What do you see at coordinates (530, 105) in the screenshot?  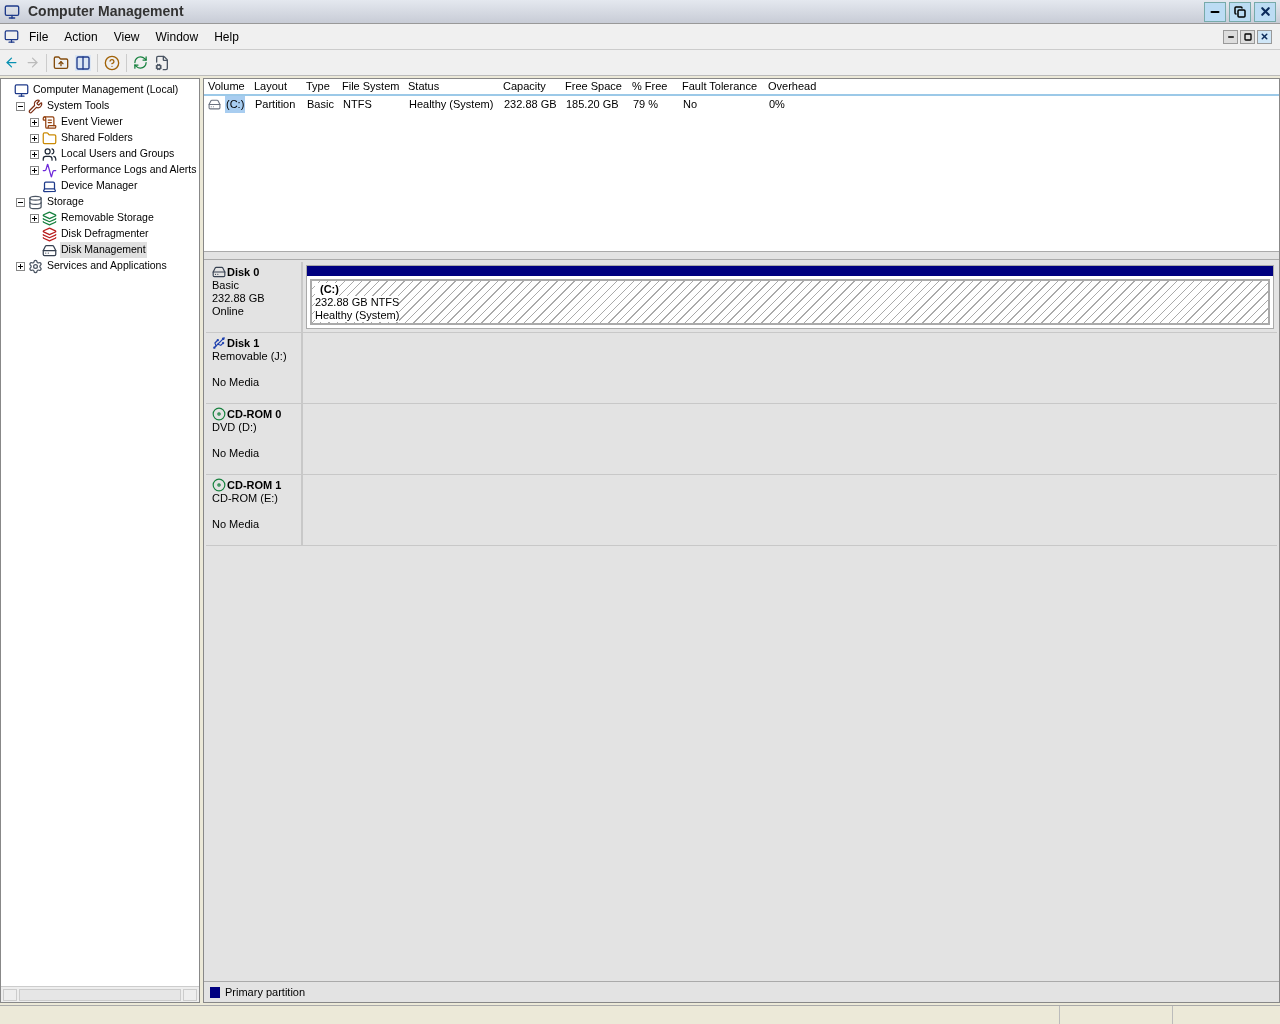 I see `table-cell-text: 232.88 GB` at bounding box center [530, 105].